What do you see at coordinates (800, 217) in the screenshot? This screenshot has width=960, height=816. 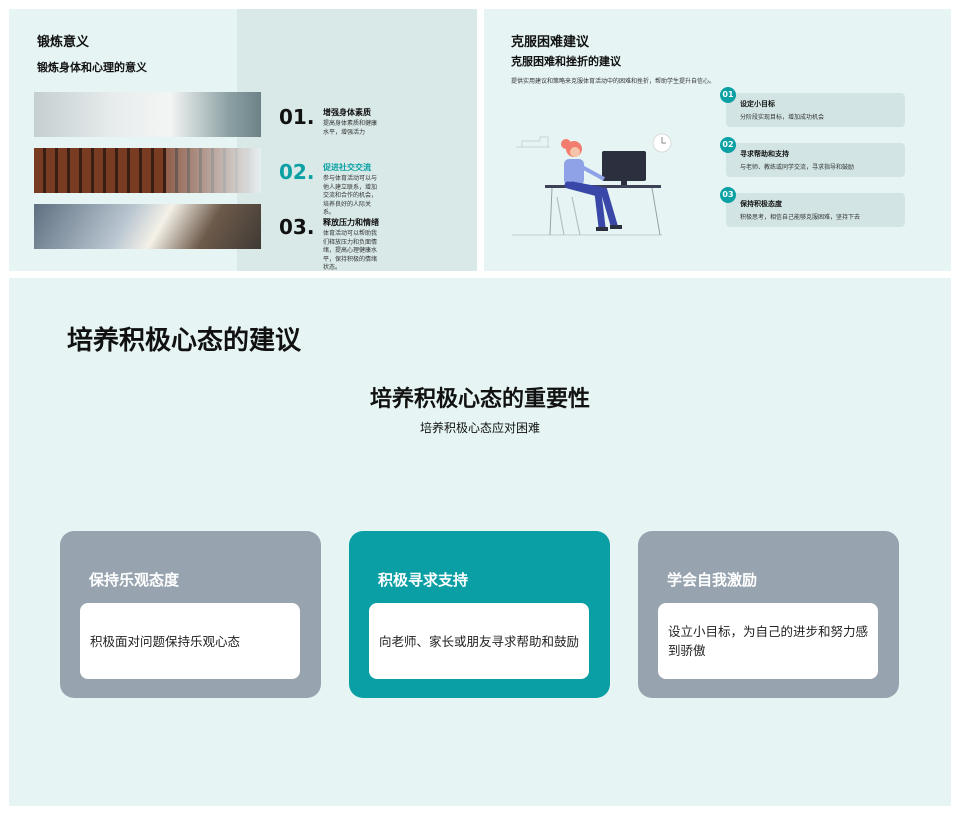 I see `tip-description: 积极思考，相信自己能够克服困难，坚持下去` at bounding box center [800, 217].